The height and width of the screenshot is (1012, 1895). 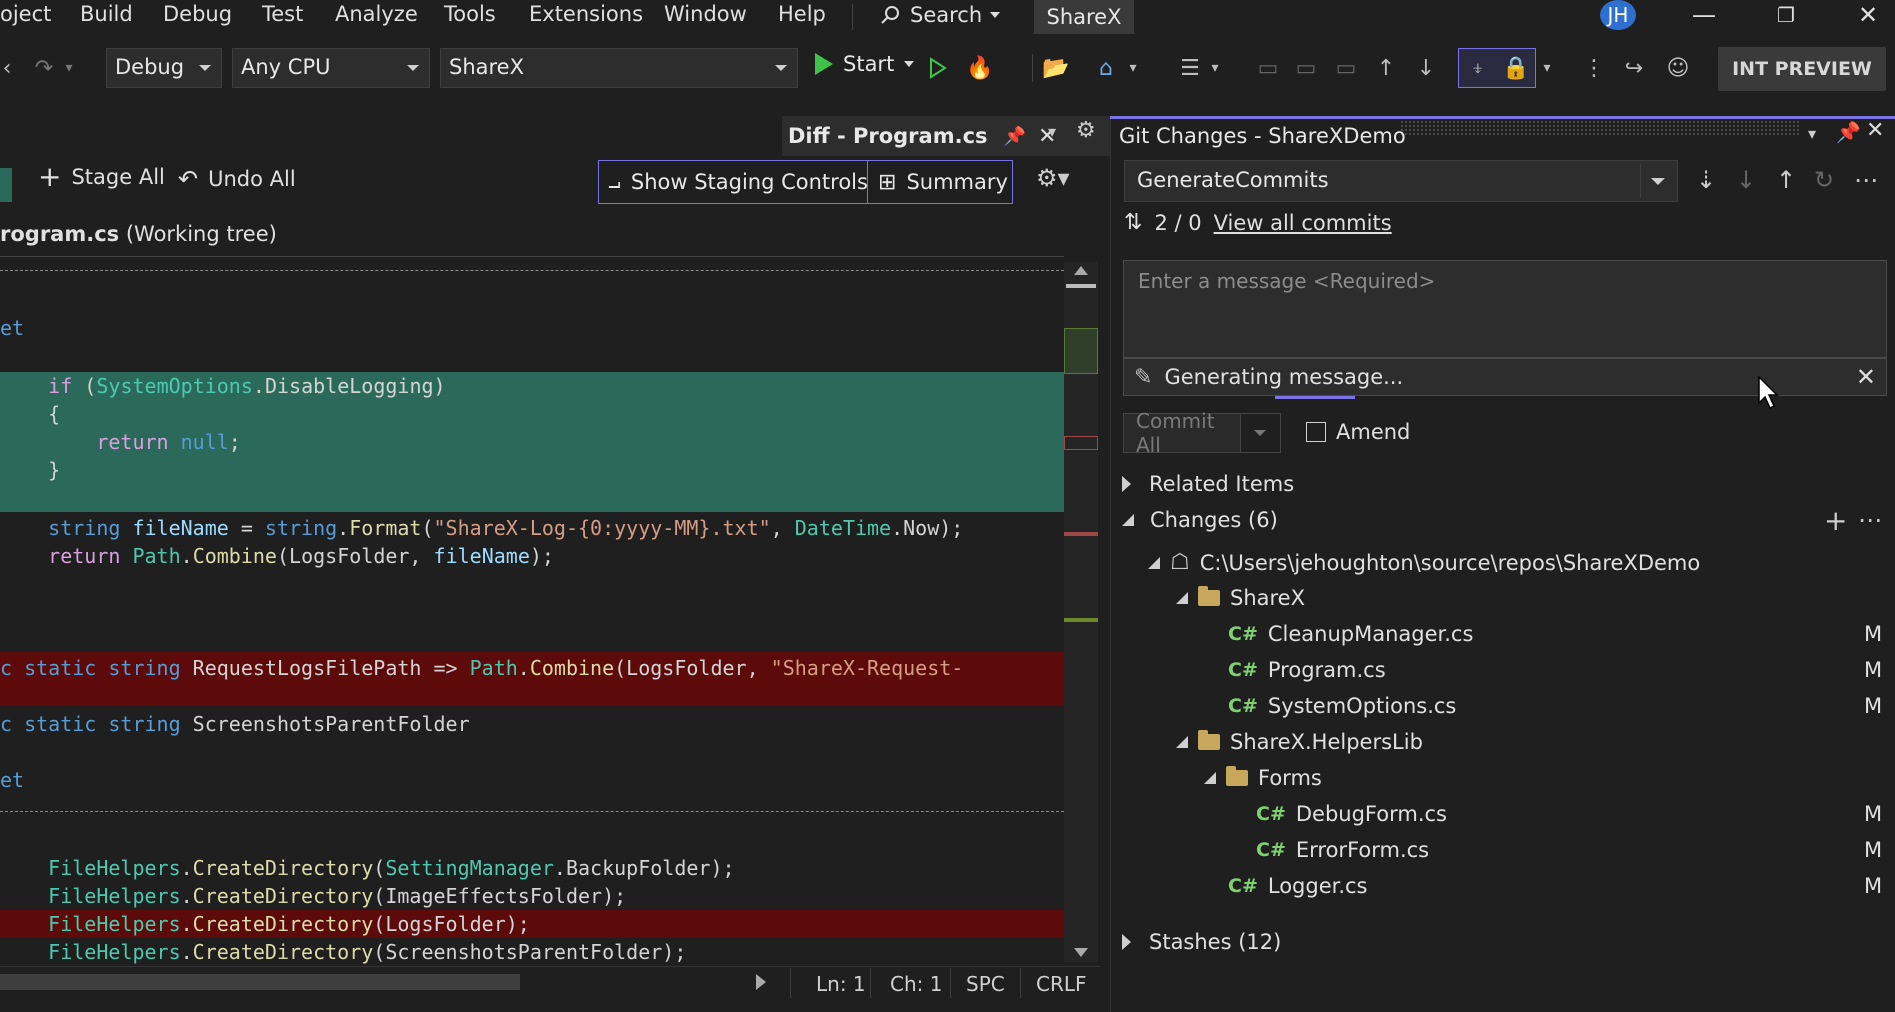 What do you see at coordinates (738, 182) in the screenshot?
I see `show-staging-controls-button: ⨼ Show Staging Controls` at bounding box center [738, 182].